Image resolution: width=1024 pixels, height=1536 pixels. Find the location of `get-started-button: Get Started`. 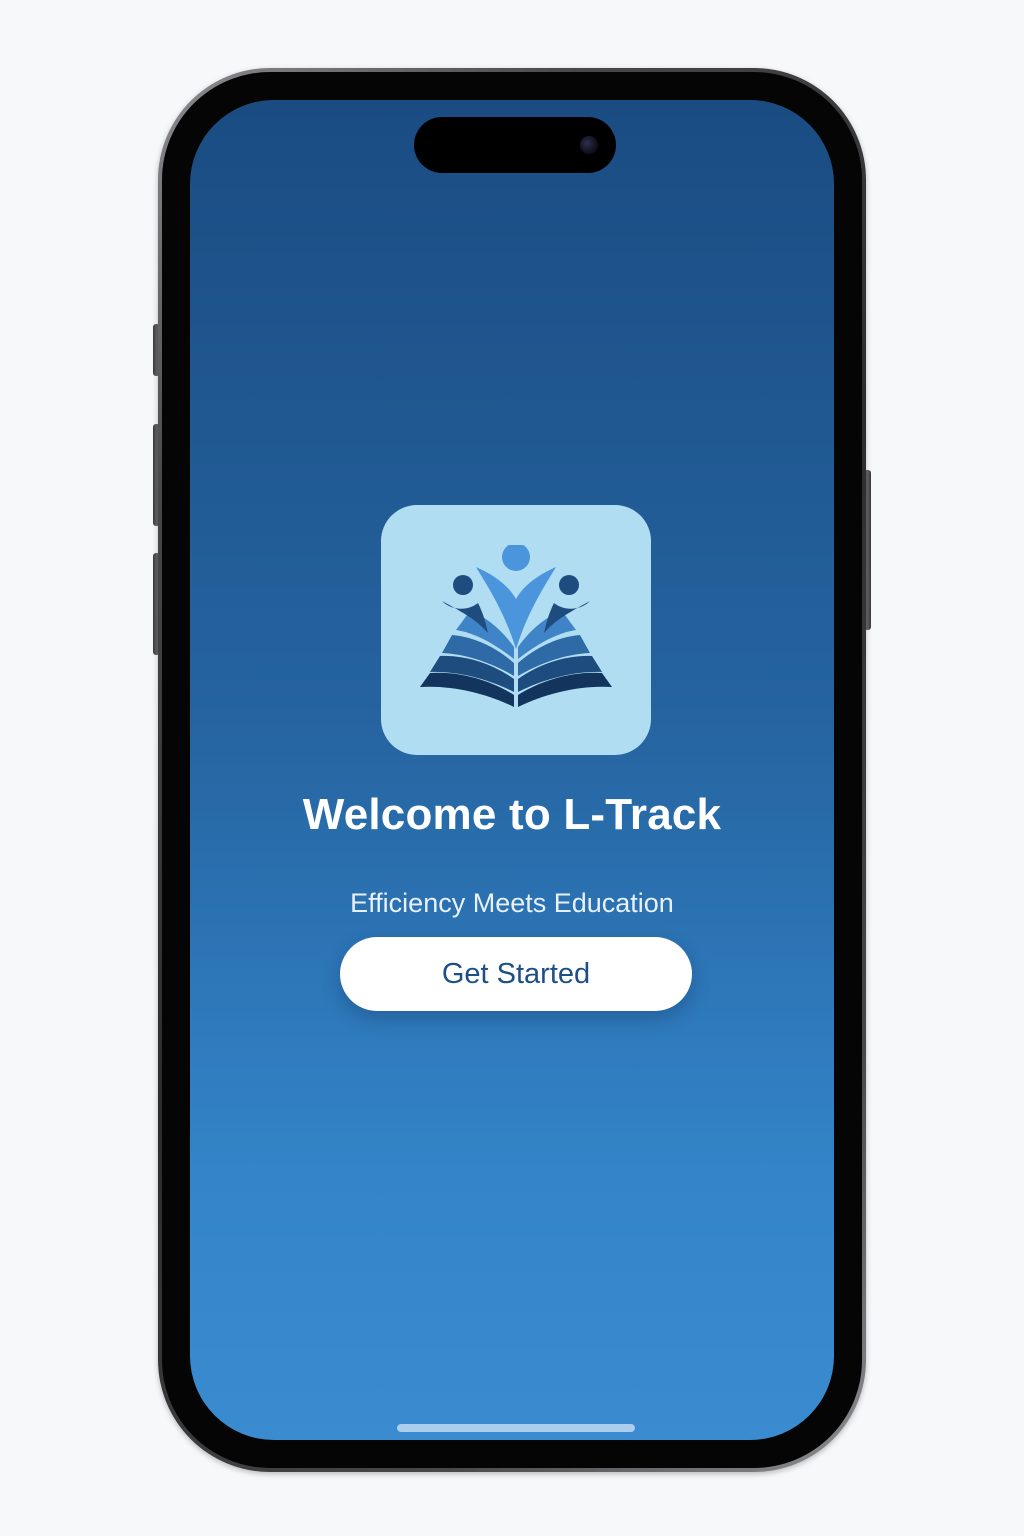

get-started-button: Get Started is located at coordinates (516, 974).